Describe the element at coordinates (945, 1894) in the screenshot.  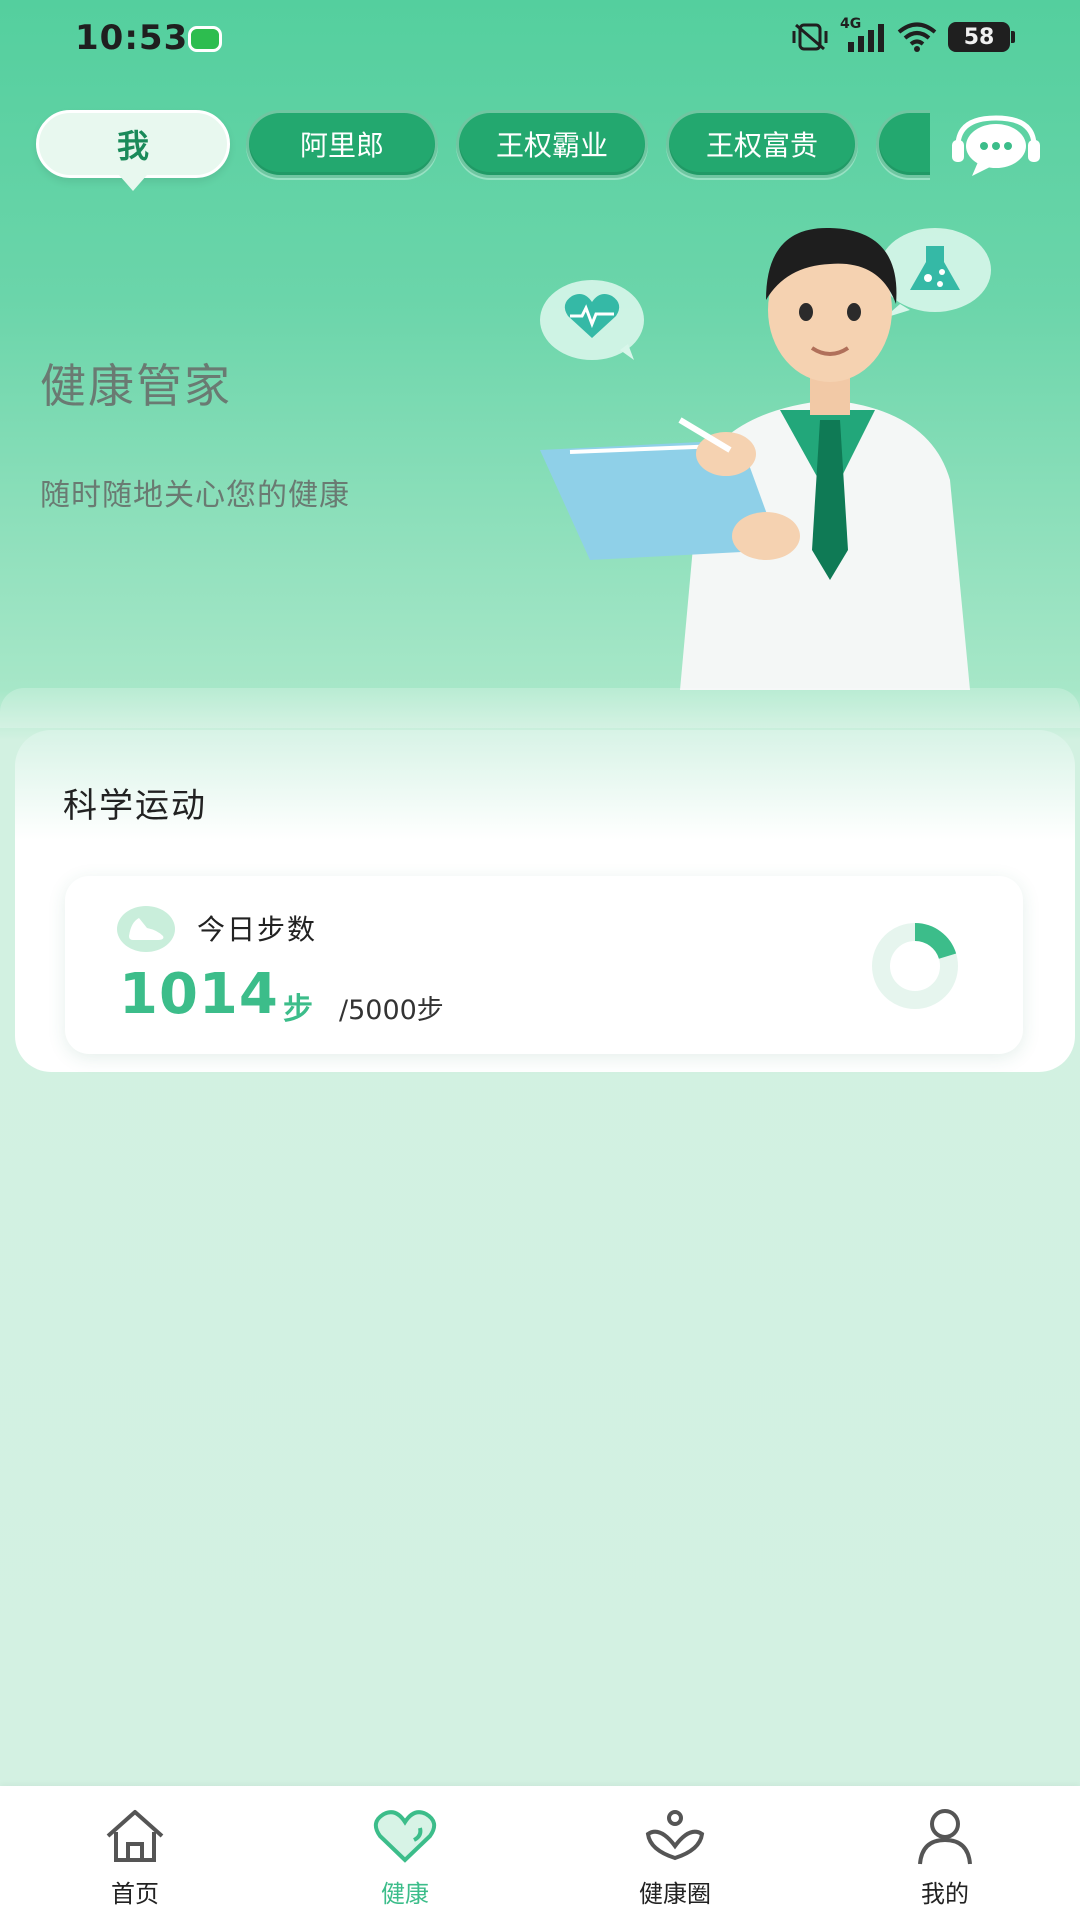
I see `nav-label: 我的` at that location.